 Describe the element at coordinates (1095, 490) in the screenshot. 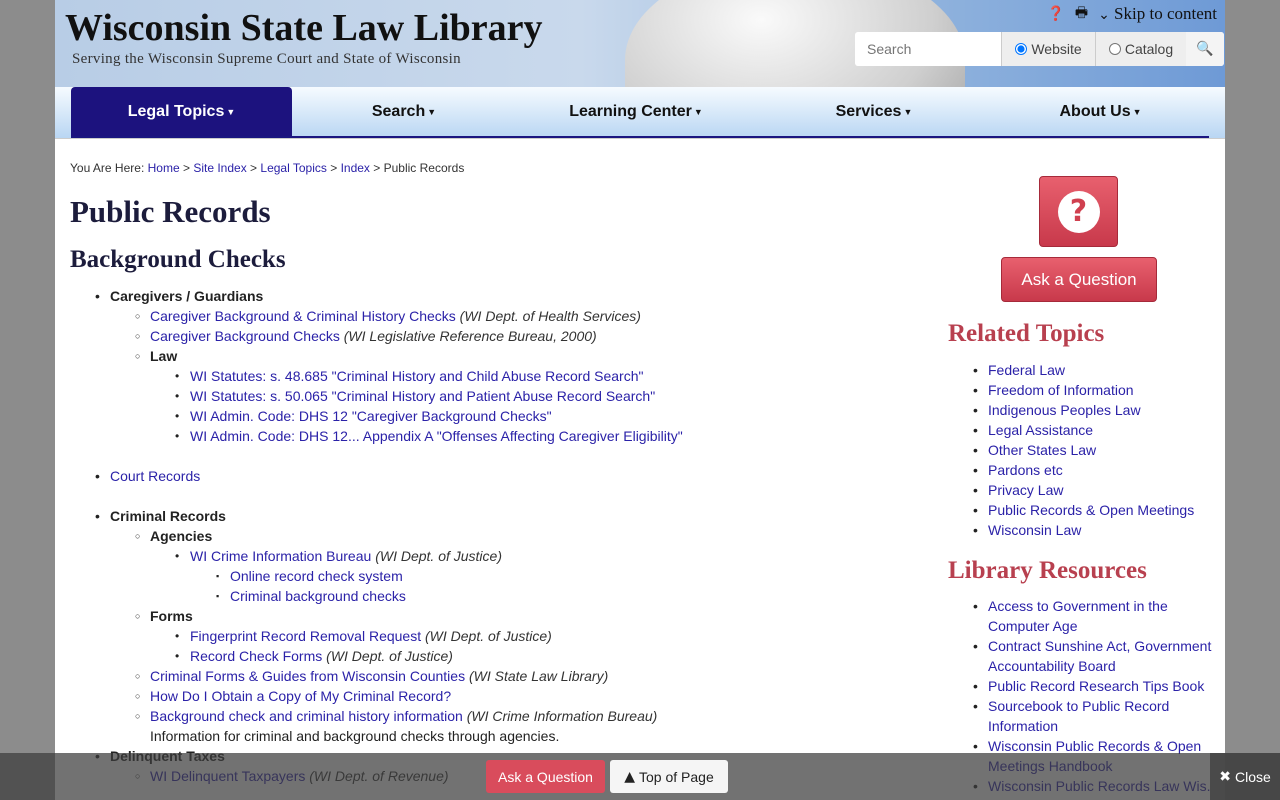

I see `list-item: Privacy Law` at that location.